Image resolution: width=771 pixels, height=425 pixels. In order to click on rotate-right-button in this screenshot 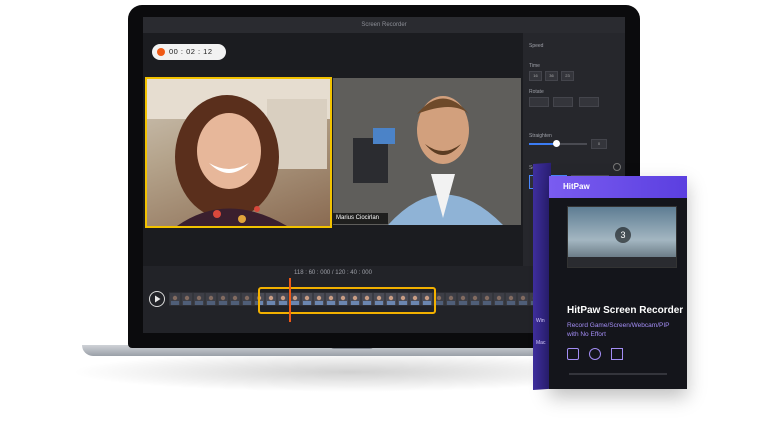, I will do `click(589, 102)`.